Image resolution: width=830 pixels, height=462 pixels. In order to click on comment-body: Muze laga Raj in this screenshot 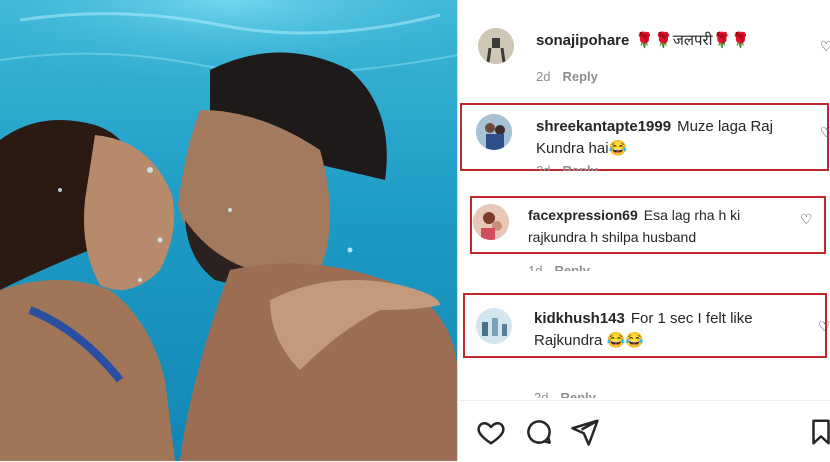, I will do `click(725, 126)`.